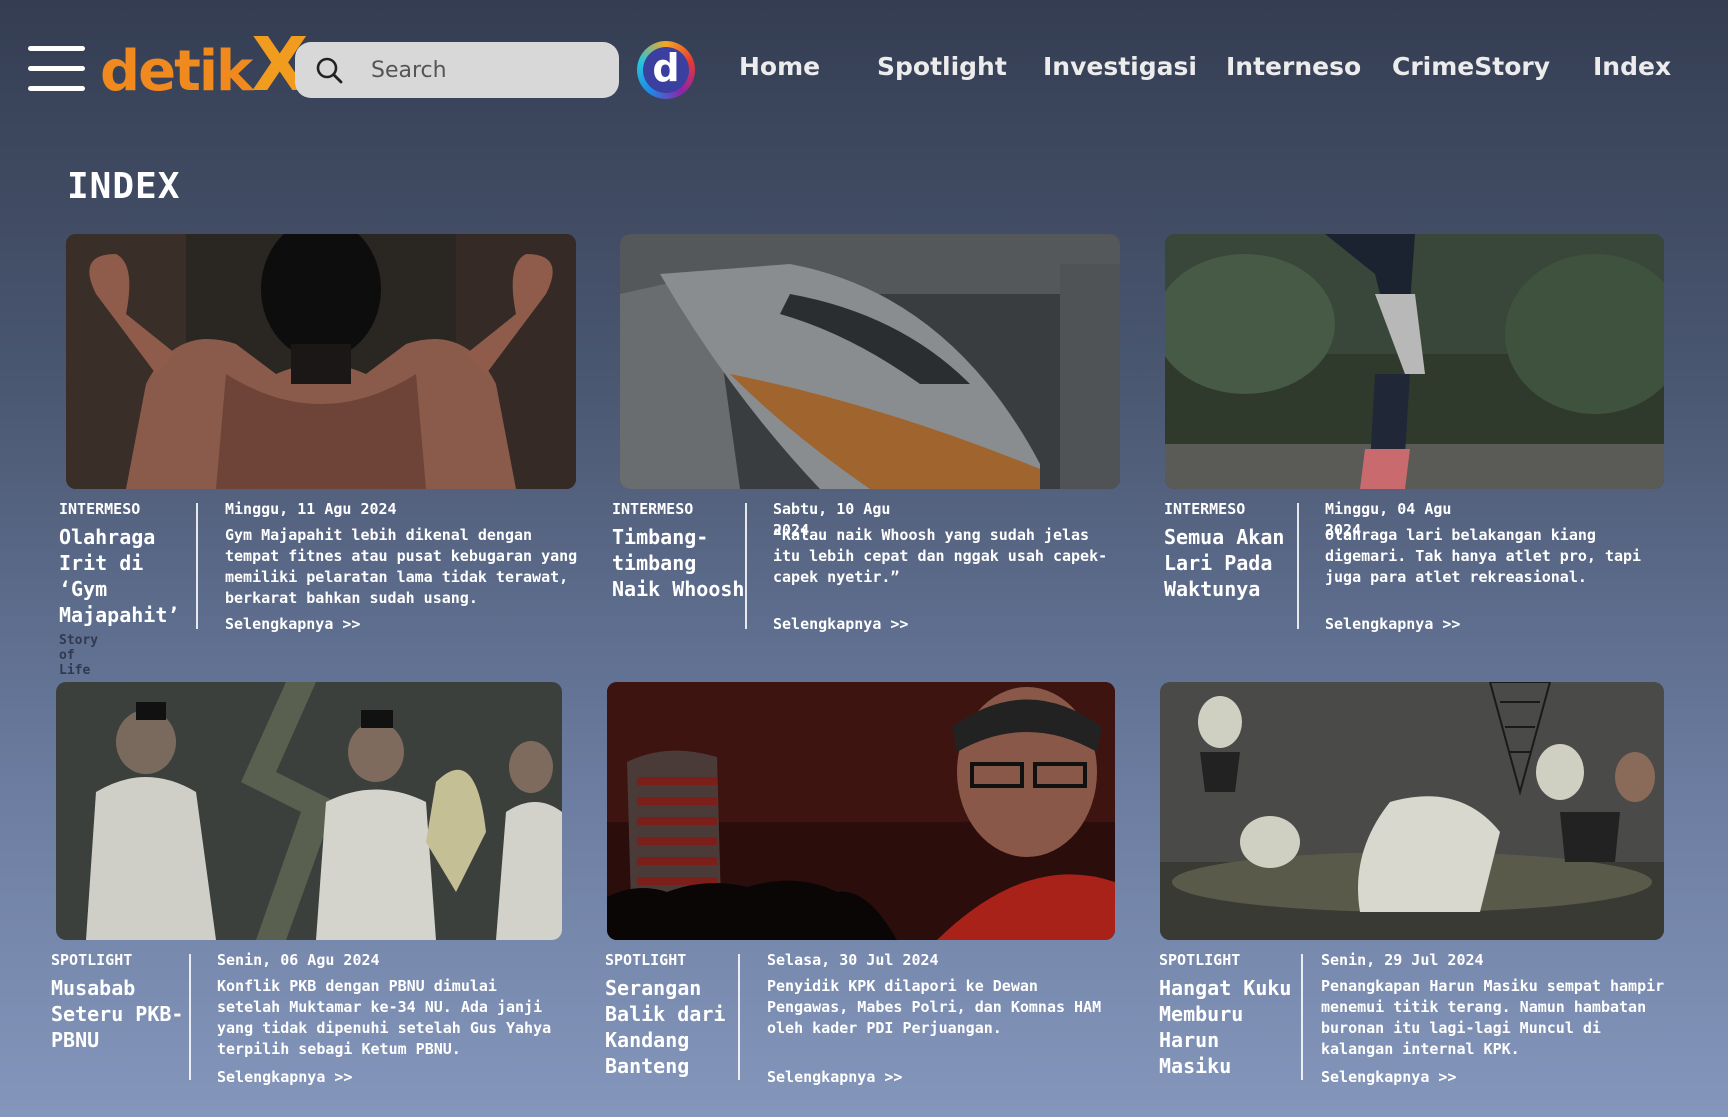  What do you see at coordinates (1120, 66) in the screenshot?
I see `nav-investigasi: Investigasi` at bounding box center [1120, 66].